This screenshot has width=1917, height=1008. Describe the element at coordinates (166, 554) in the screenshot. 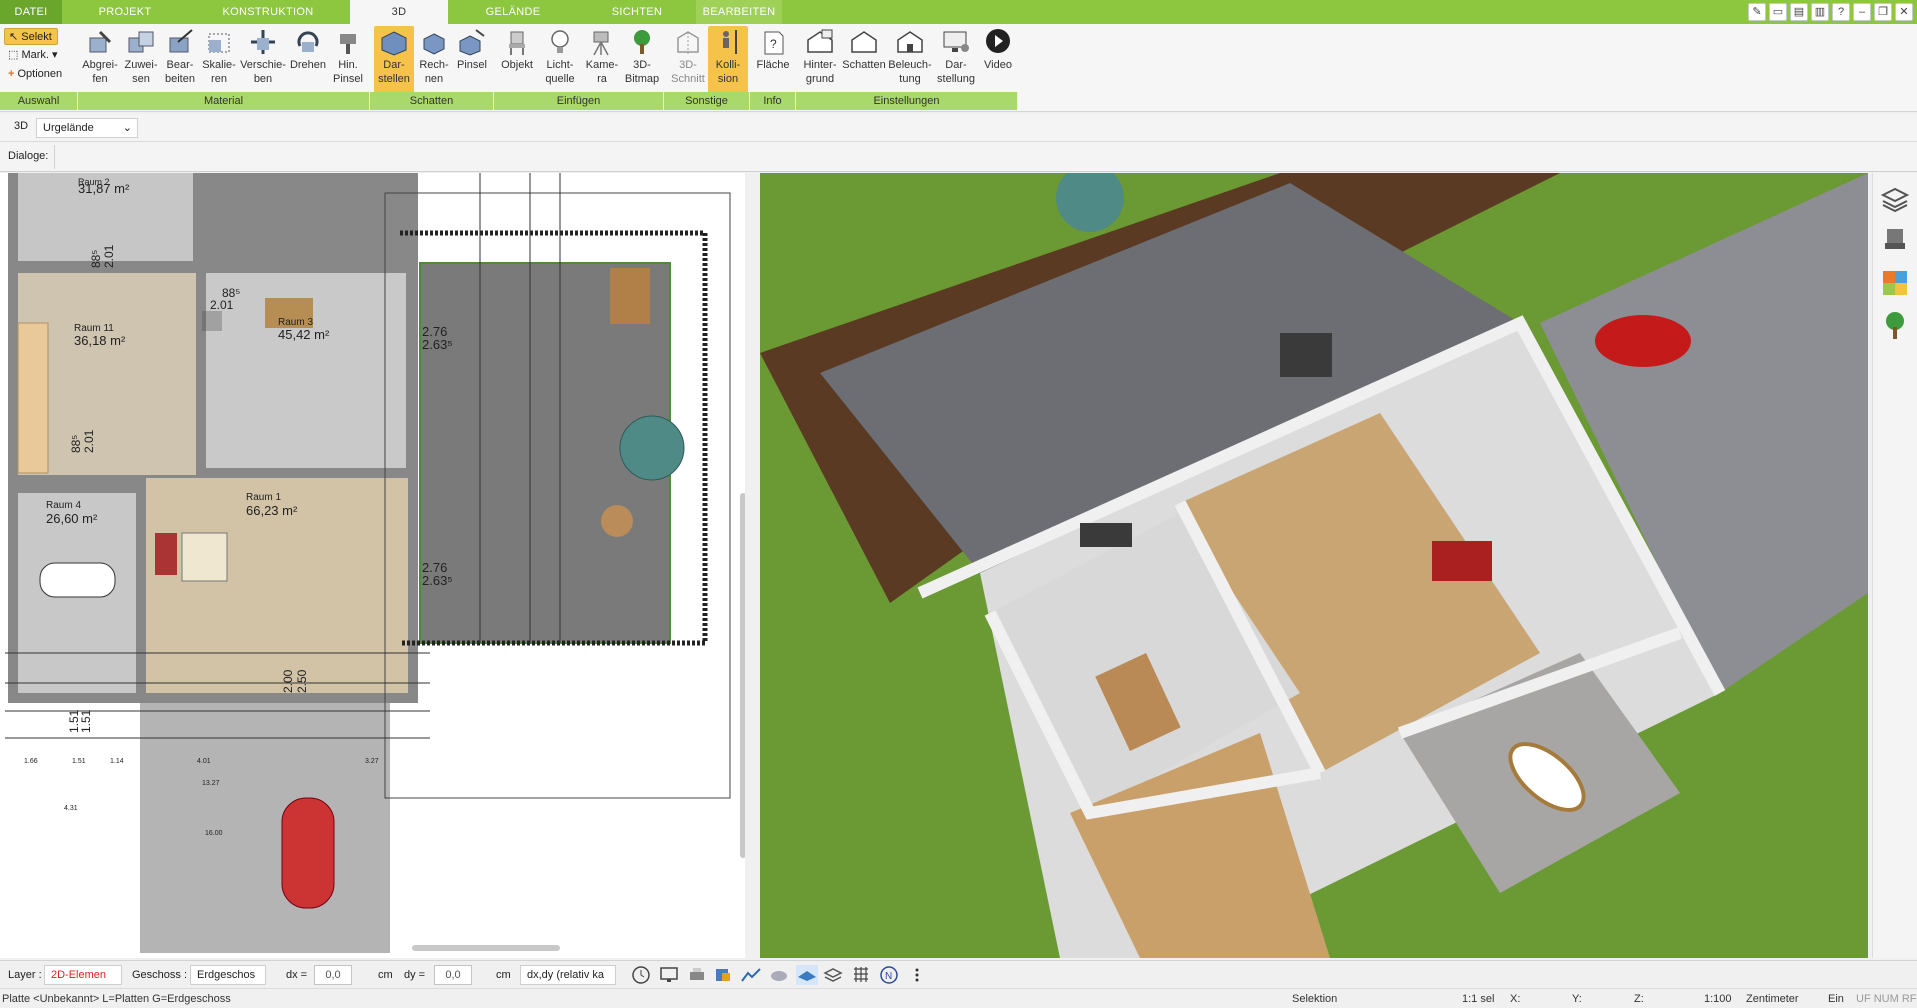

I see `sofa` at that location.